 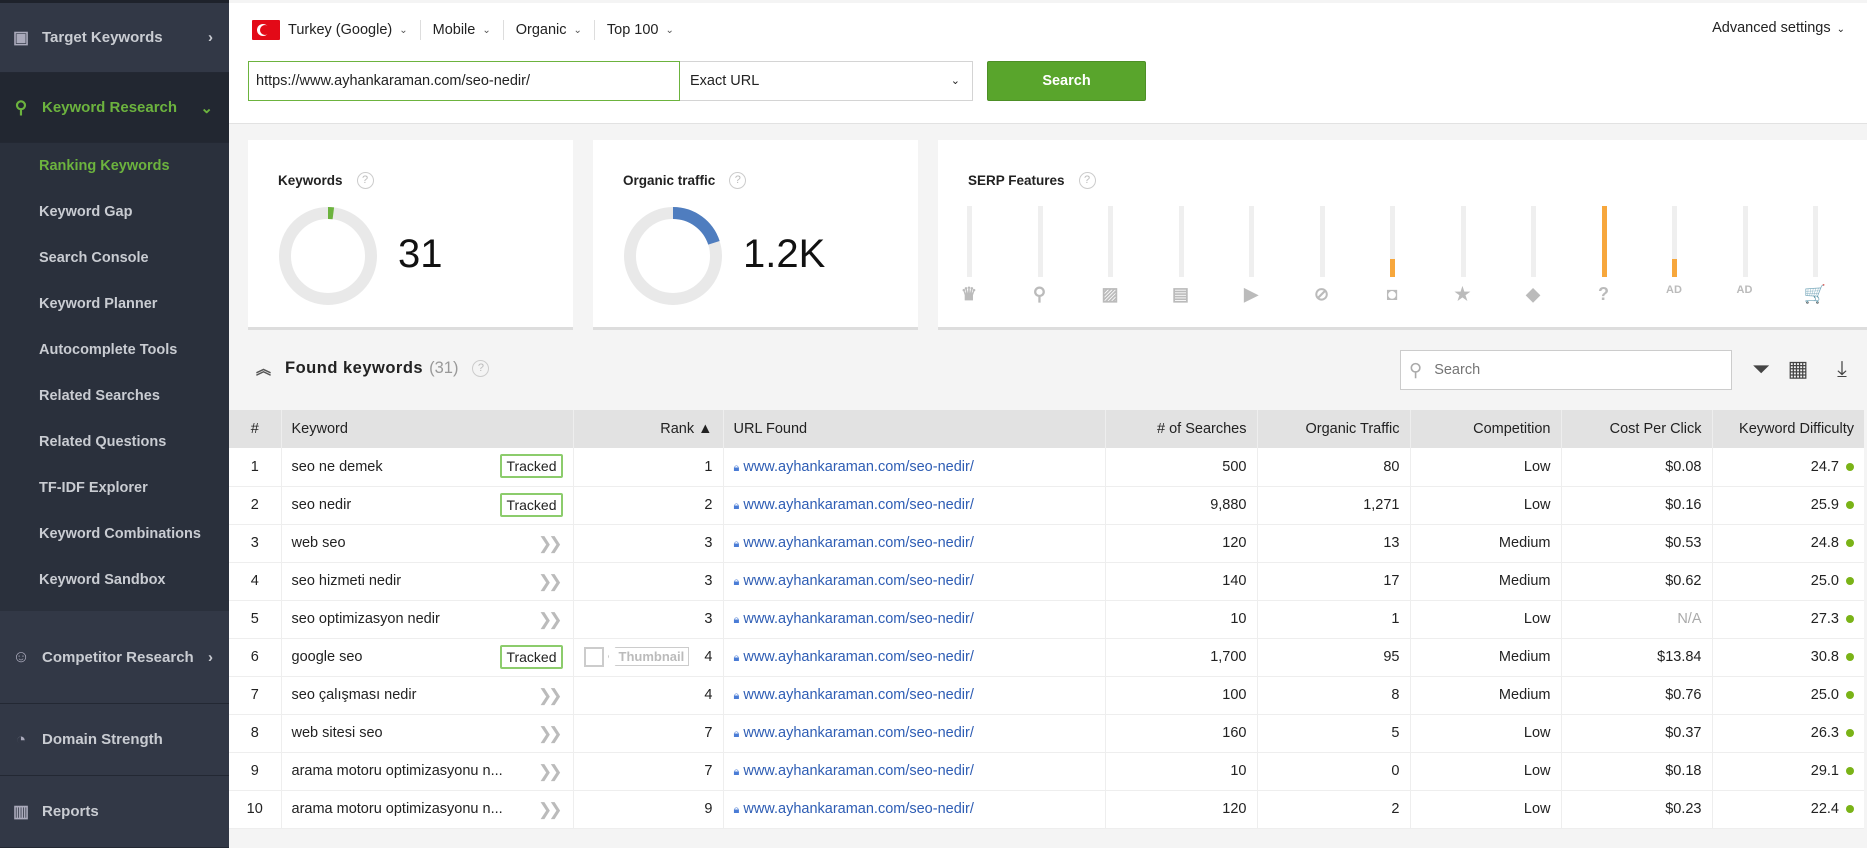 What do you see at coordinates (114, 580) in the screenshot?
I see `nav-sub-item: Keyword Sandbox` at bounding box center [114, 580].